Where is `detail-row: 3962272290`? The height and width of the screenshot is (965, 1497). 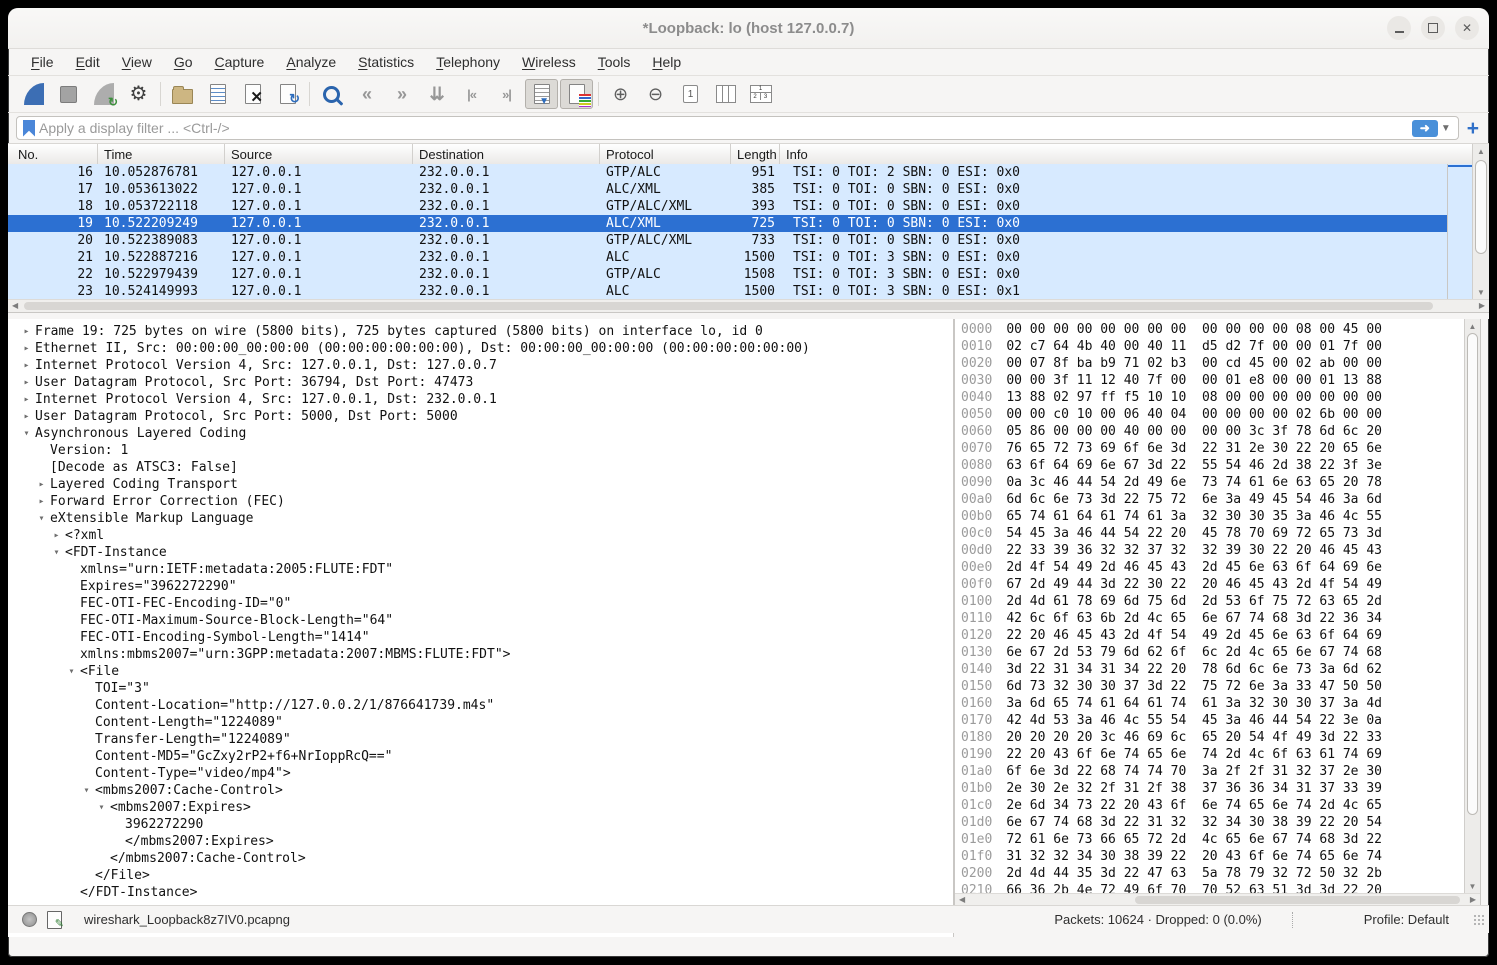
detail-row: 3962272290 is located at coordinates (480, 824).